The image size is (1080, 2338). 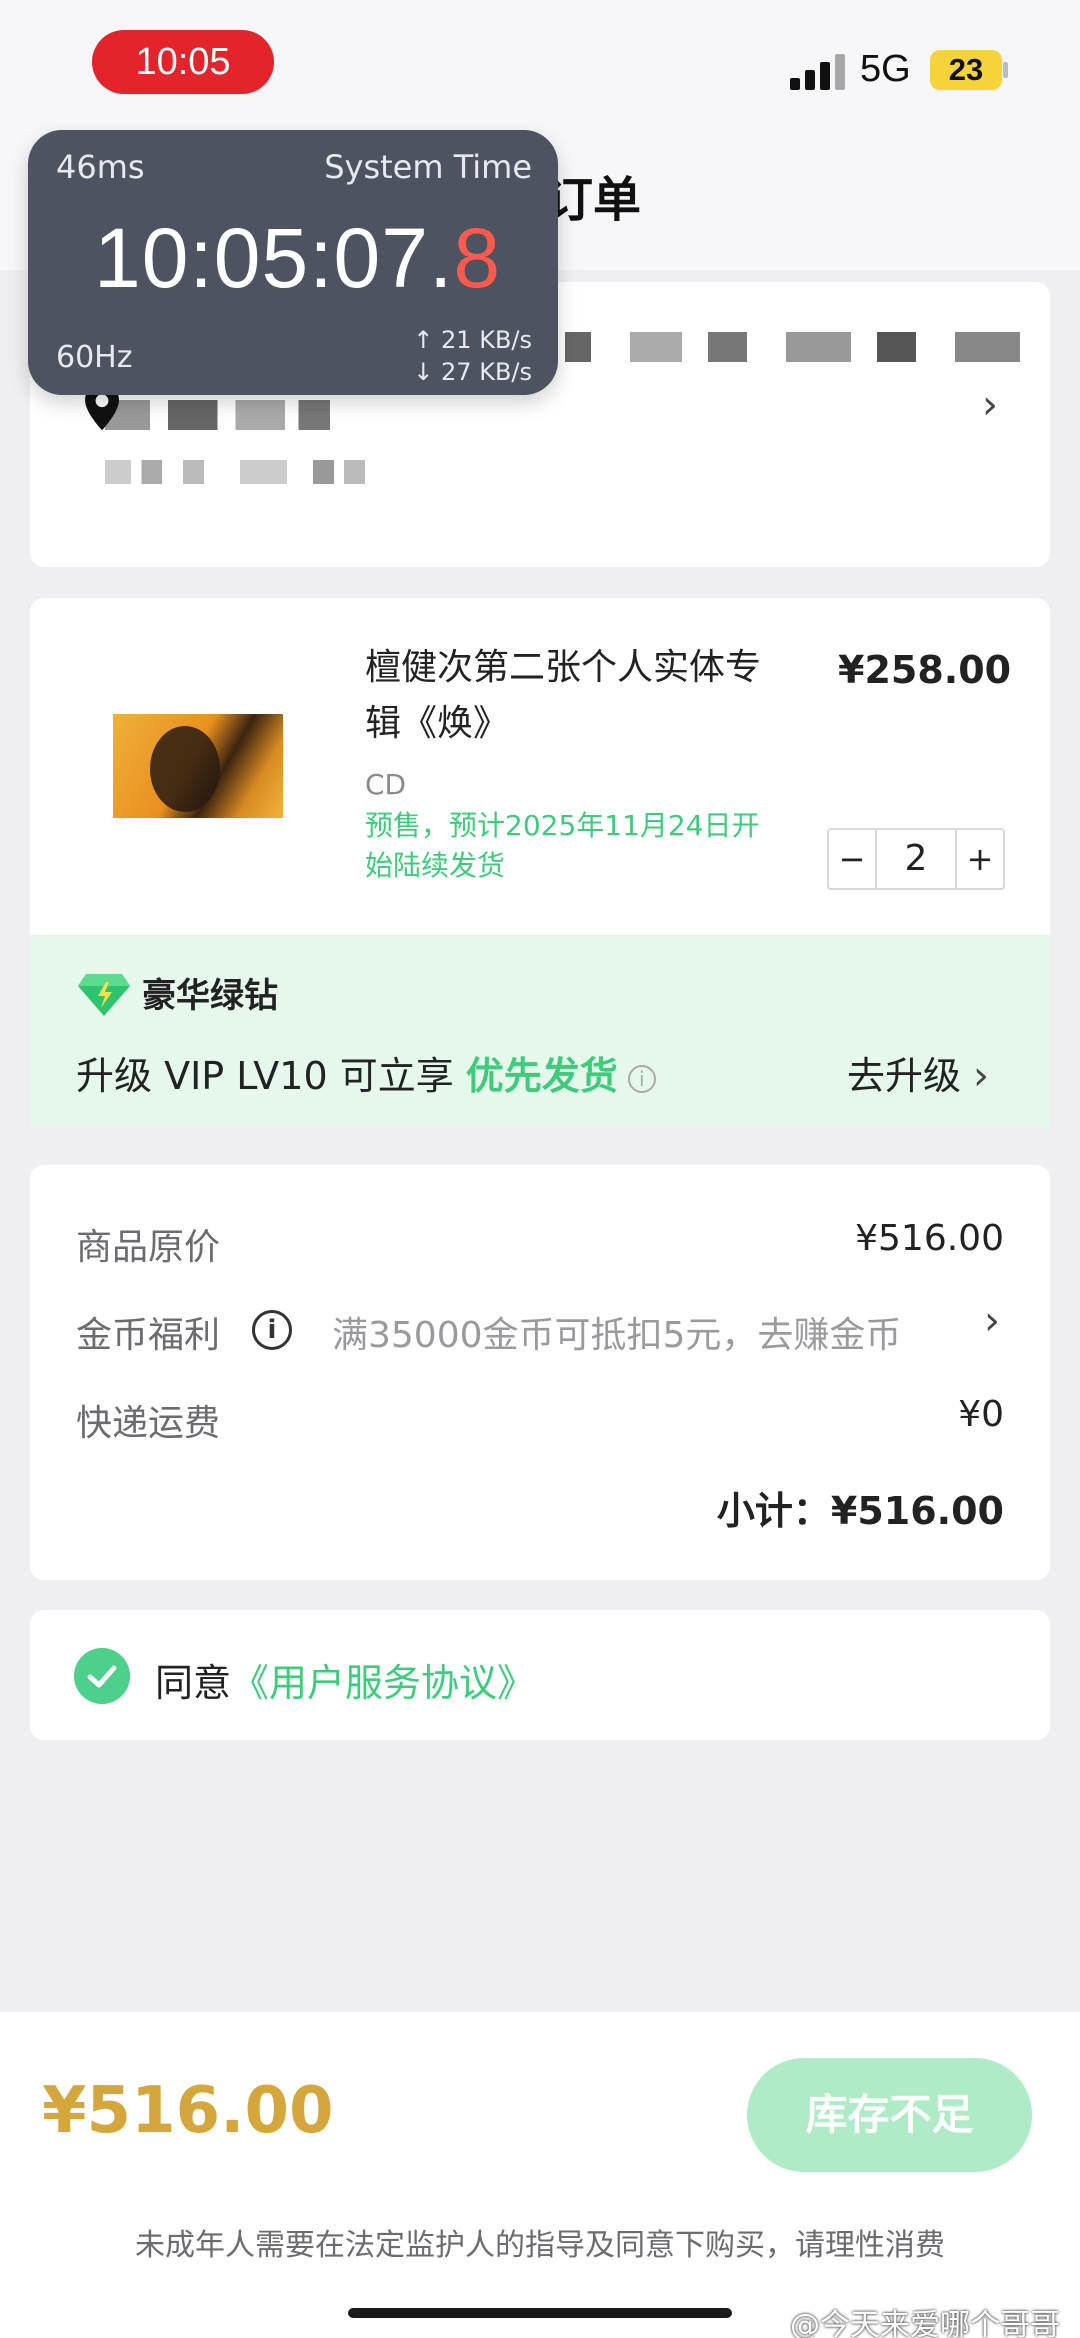 What do you see at coordinates (979, 859) in the screenshot?
I see `increase-button: +` at bounding box center [979, 859].